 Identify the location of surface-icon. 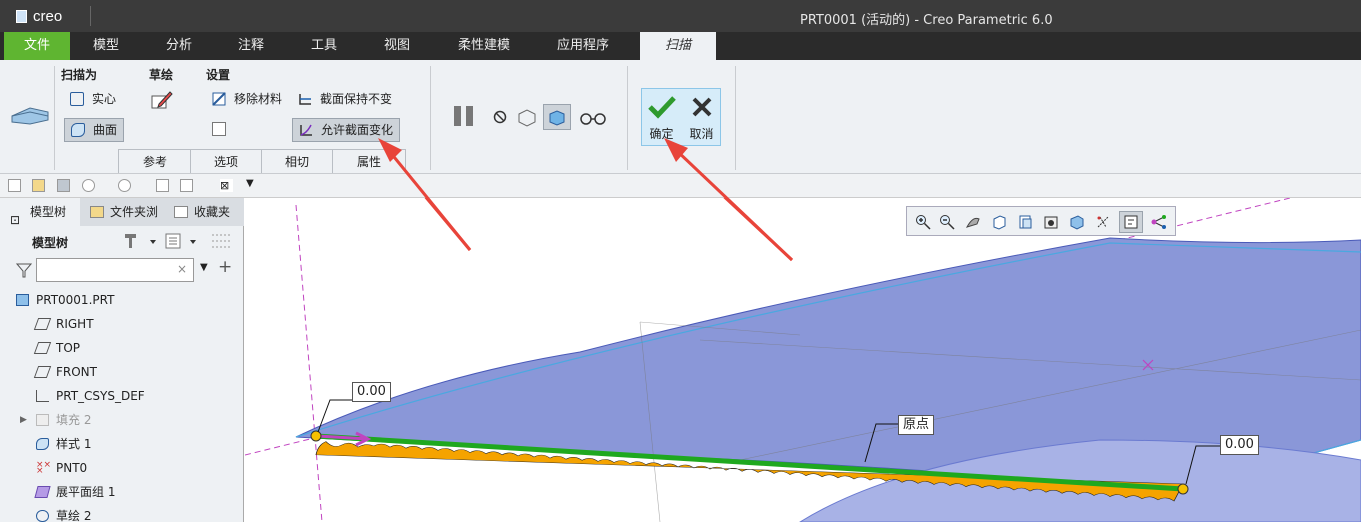
(78, 130).